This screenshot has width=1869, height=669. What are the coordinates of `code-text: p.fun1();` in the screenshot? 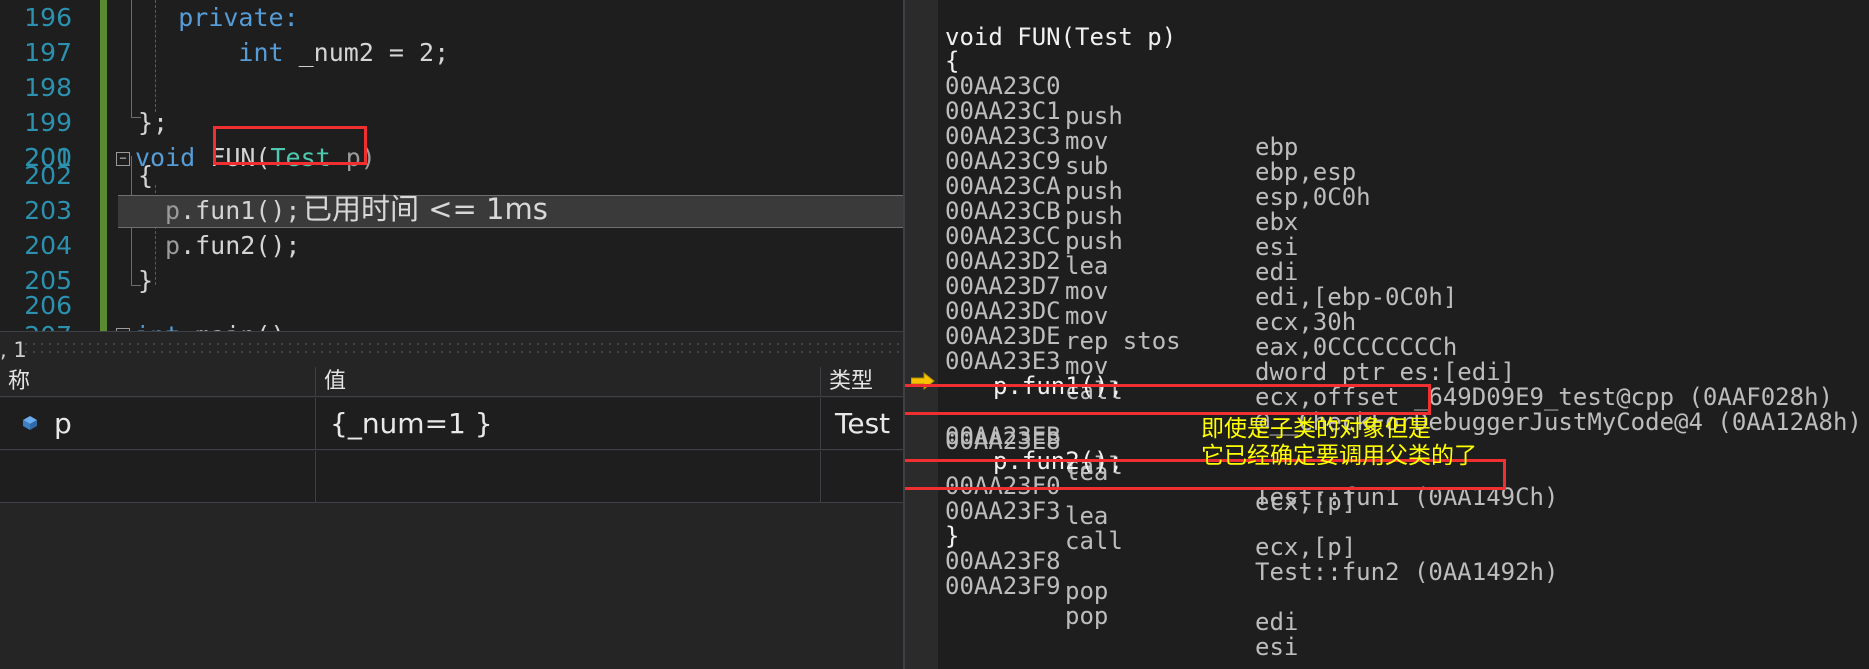 It's located at (233, 210).